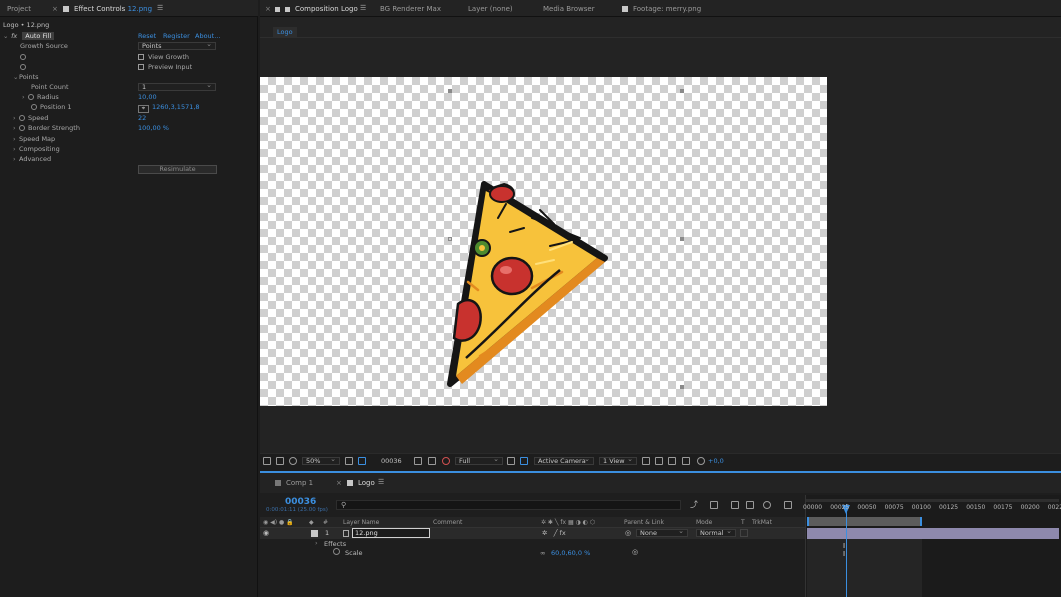  I want to click on flowchart-icon, so click(686, 461).